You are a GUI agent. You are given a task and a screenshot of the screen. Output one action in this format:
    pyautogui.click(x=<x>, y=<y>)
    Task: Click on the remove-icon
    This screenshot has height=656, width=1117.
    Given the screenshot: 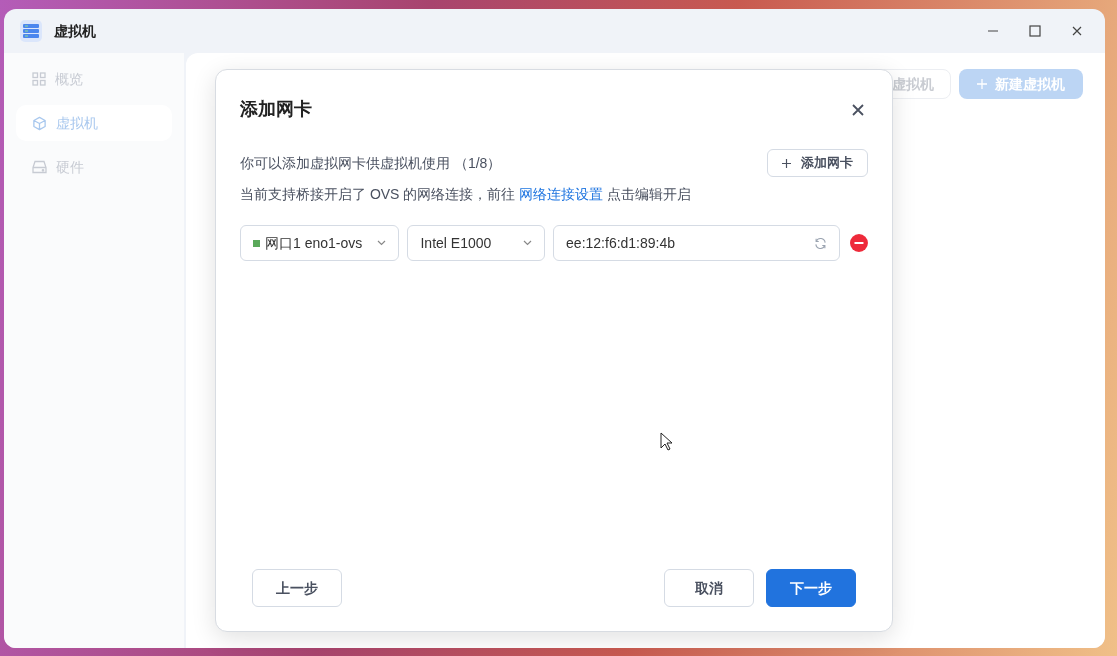 What is the action you would take?
    pyautogui.click(x=859, y=243)
    